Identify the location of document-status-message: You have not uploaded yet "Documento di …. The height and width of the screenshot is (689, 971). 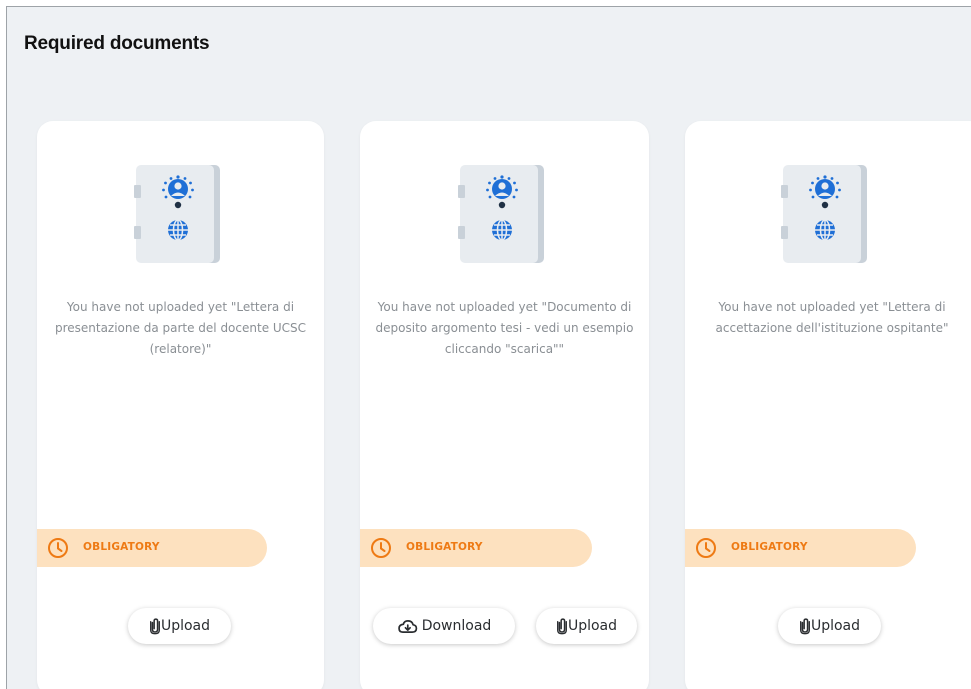
(504, 328).